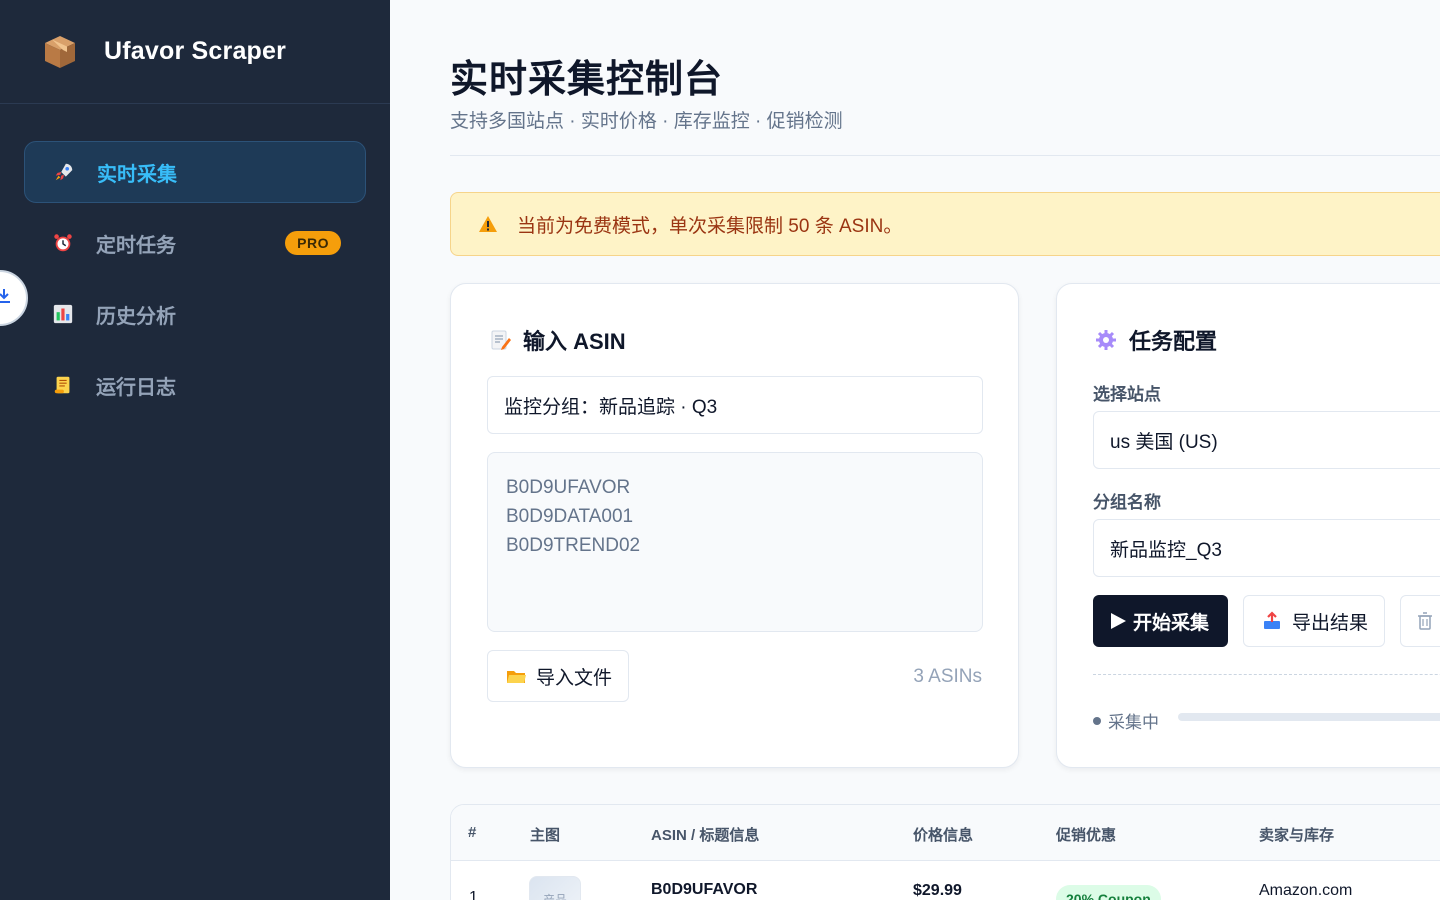  What do you see at coordinates (1108, 892) in the screenshot?
I see `coupon-badge: 20% Coupon` at bounding box center [1108, 892].